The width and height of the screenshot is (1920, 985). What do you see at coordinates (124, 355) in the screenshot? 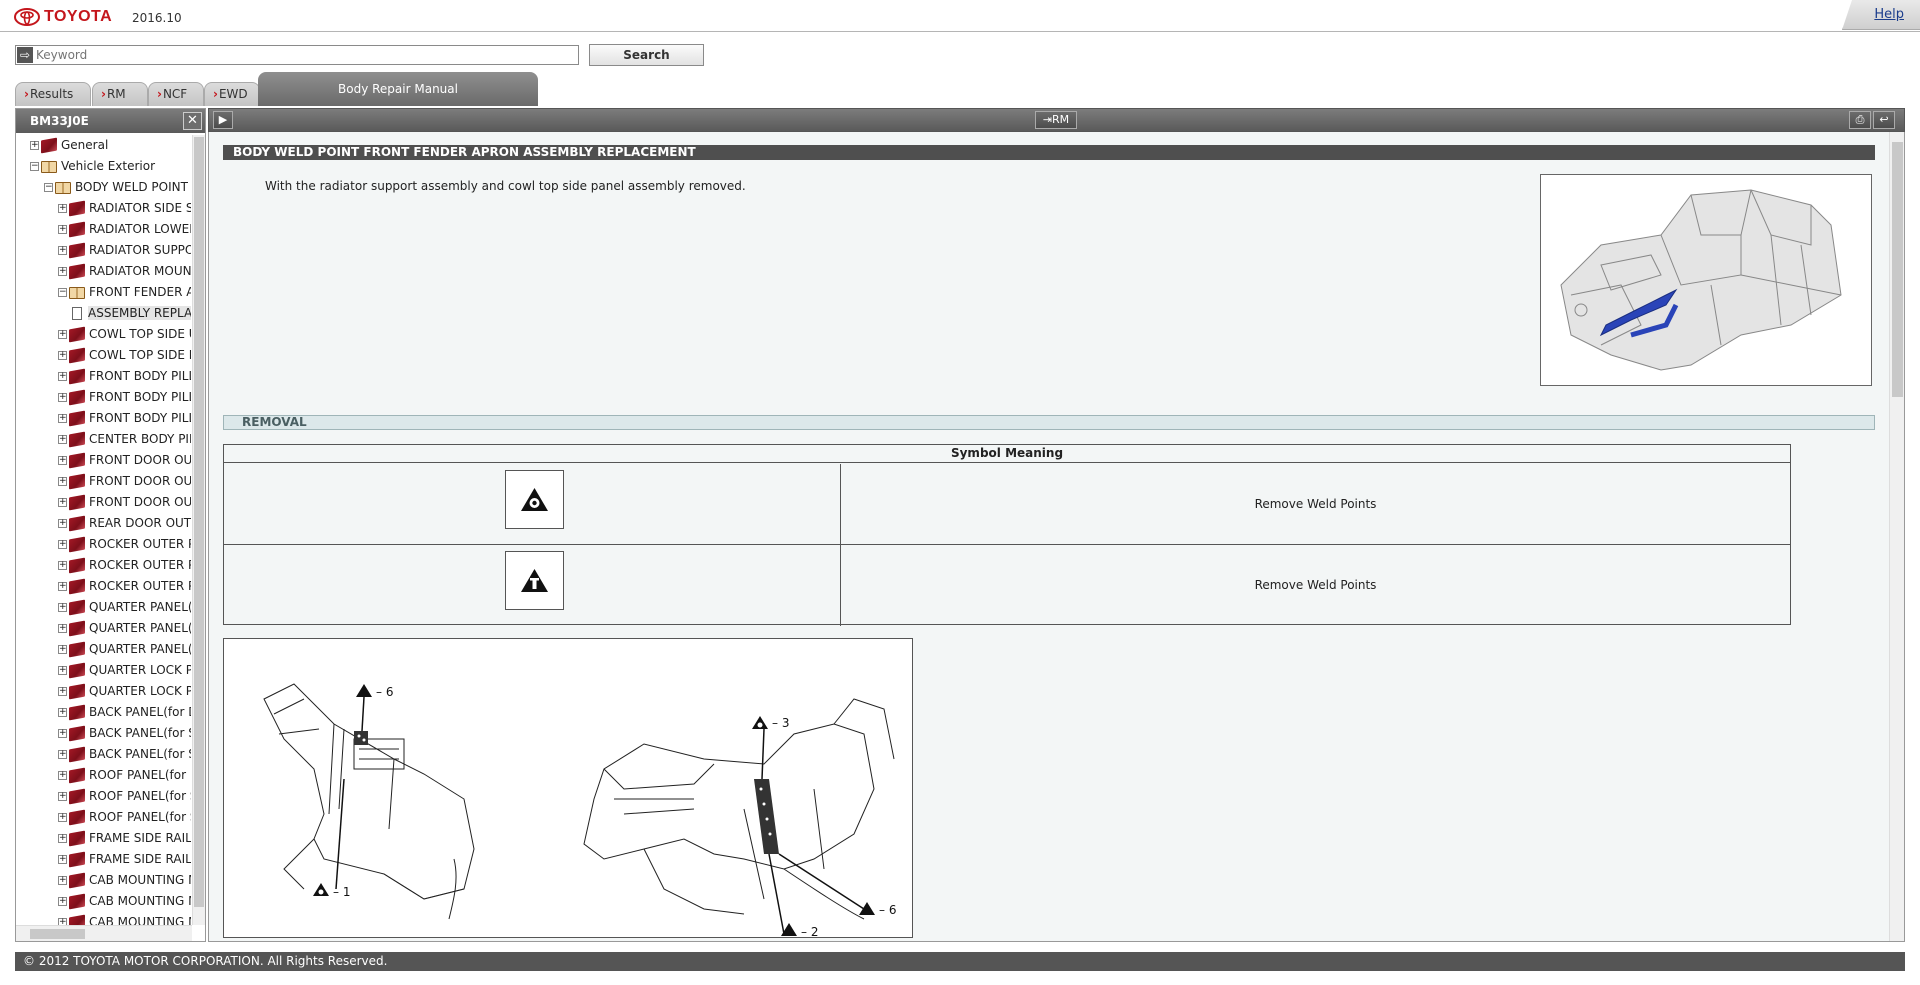
I see `tree-item: + COWL TOP SIDE F` at bounding box center [124, 355].